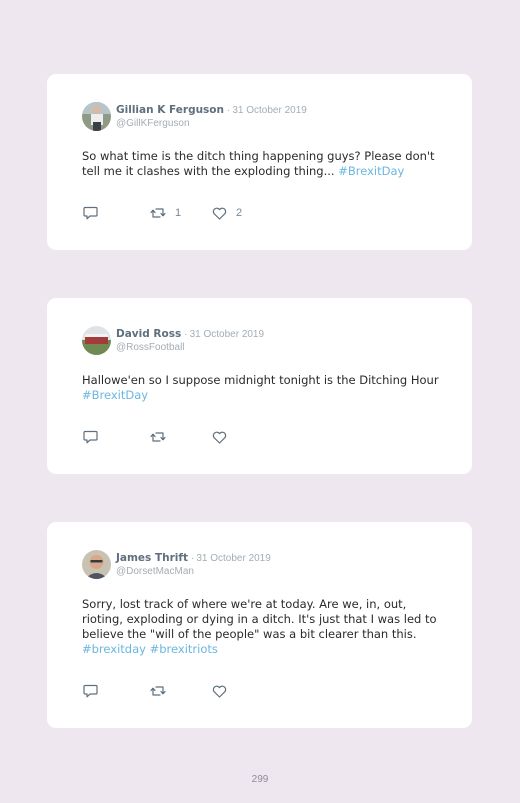  I want to click on author-handle: @GillKFerguson, so click(211, 123).